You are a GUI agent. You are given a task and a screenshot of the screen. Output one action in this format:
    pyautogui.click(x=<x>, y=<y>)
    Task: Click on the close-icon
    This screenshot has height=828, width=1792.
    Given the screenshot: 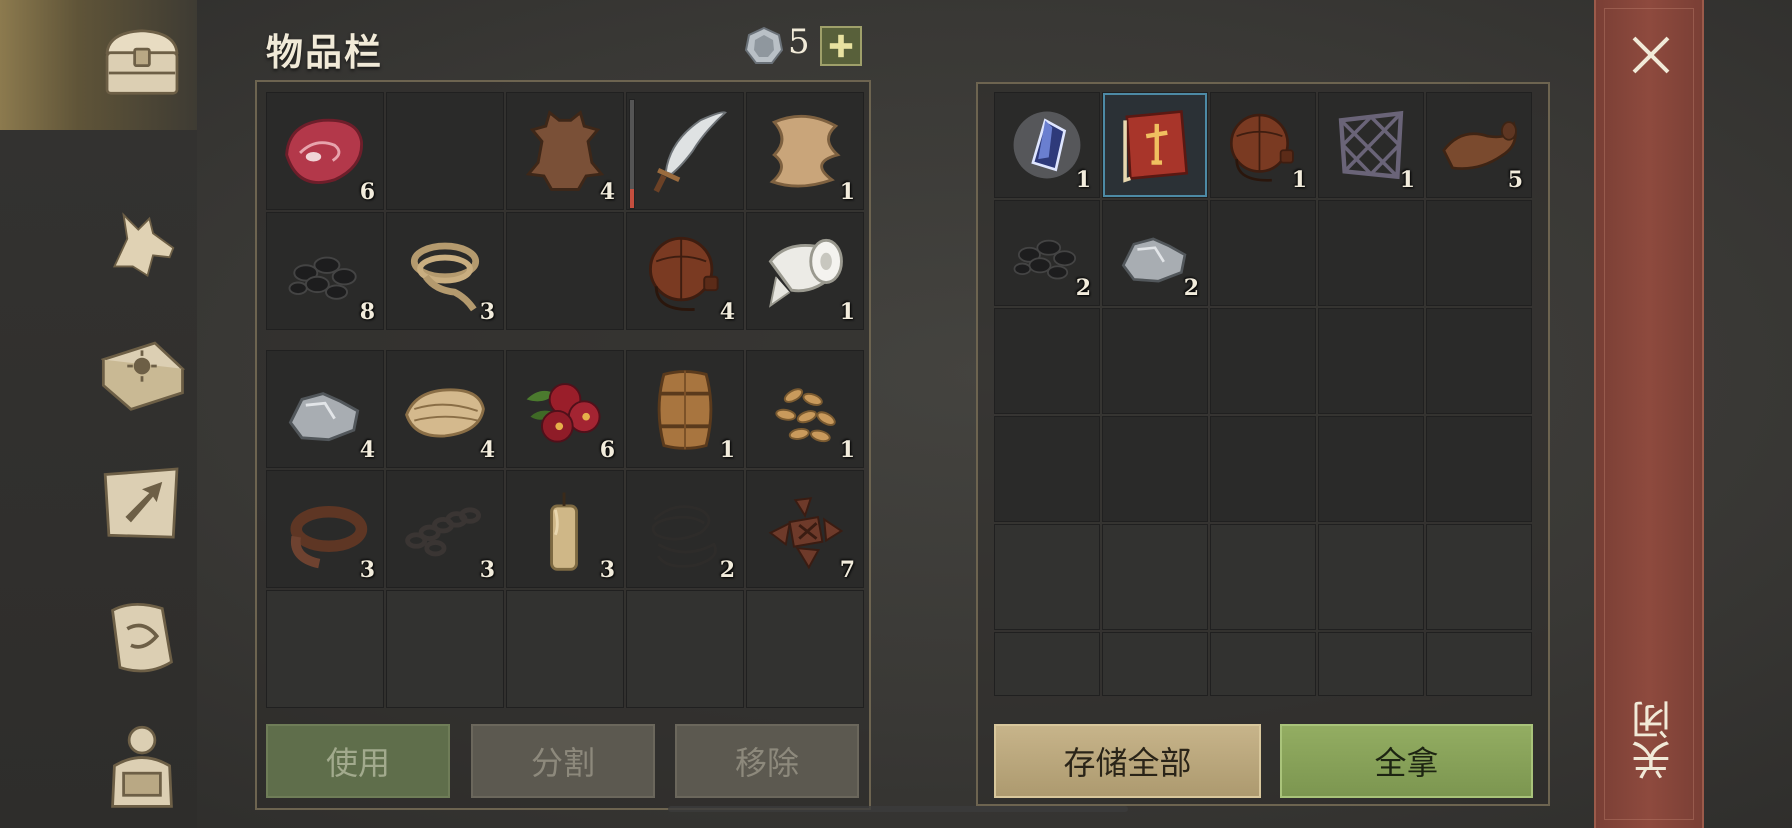 What is the action you would take?
    pyautogui.click(x=1651, y=55)
    